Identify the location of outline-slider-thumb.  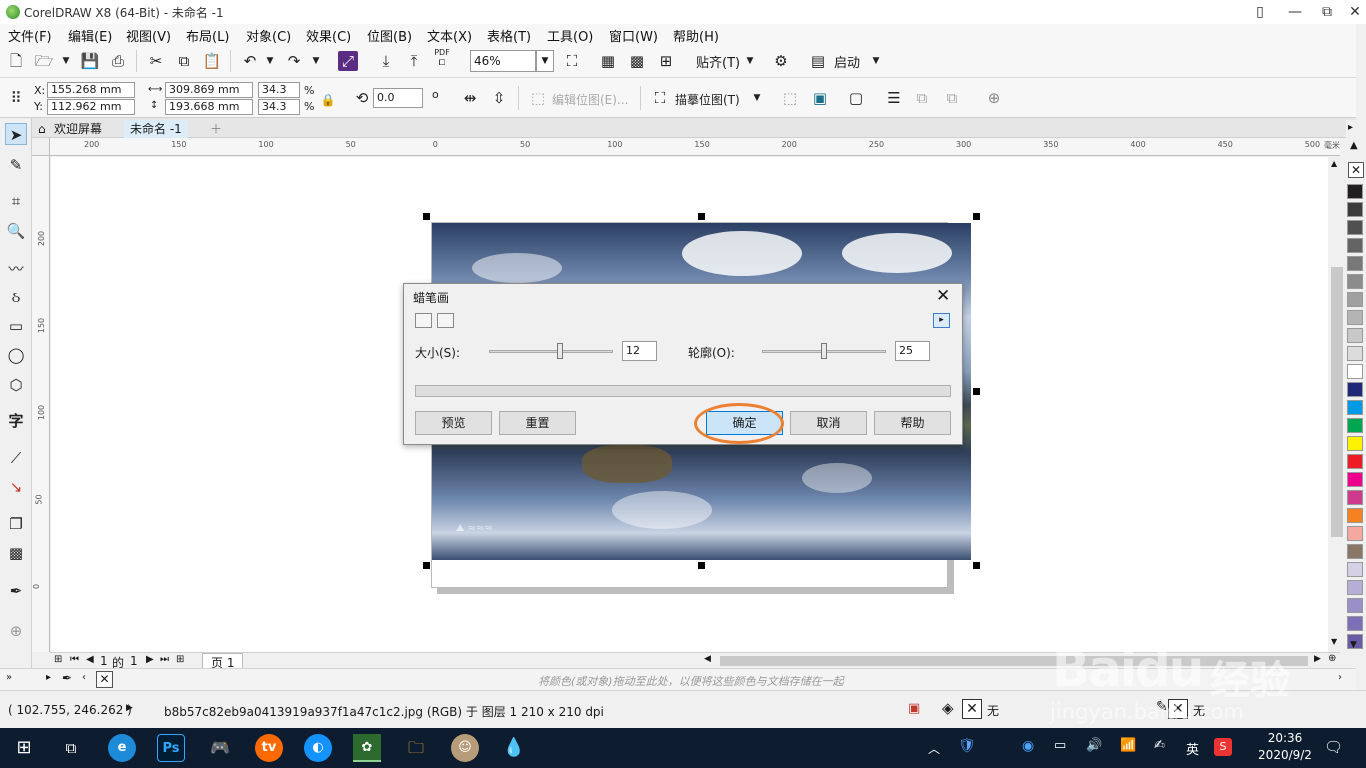
(824, 351).